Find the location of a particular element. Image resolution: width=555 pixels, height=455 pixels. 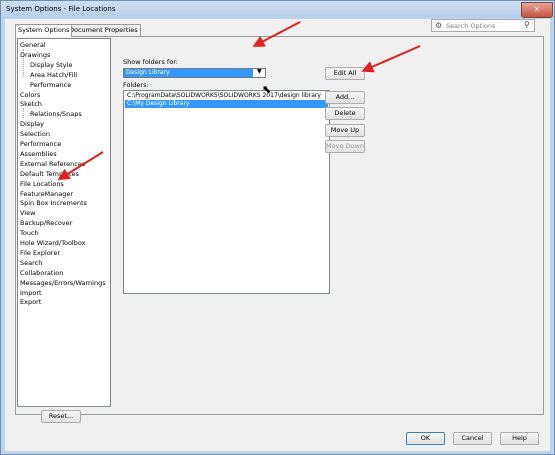

annotation-arrow-file-locations is located at coordinates (80, 166).